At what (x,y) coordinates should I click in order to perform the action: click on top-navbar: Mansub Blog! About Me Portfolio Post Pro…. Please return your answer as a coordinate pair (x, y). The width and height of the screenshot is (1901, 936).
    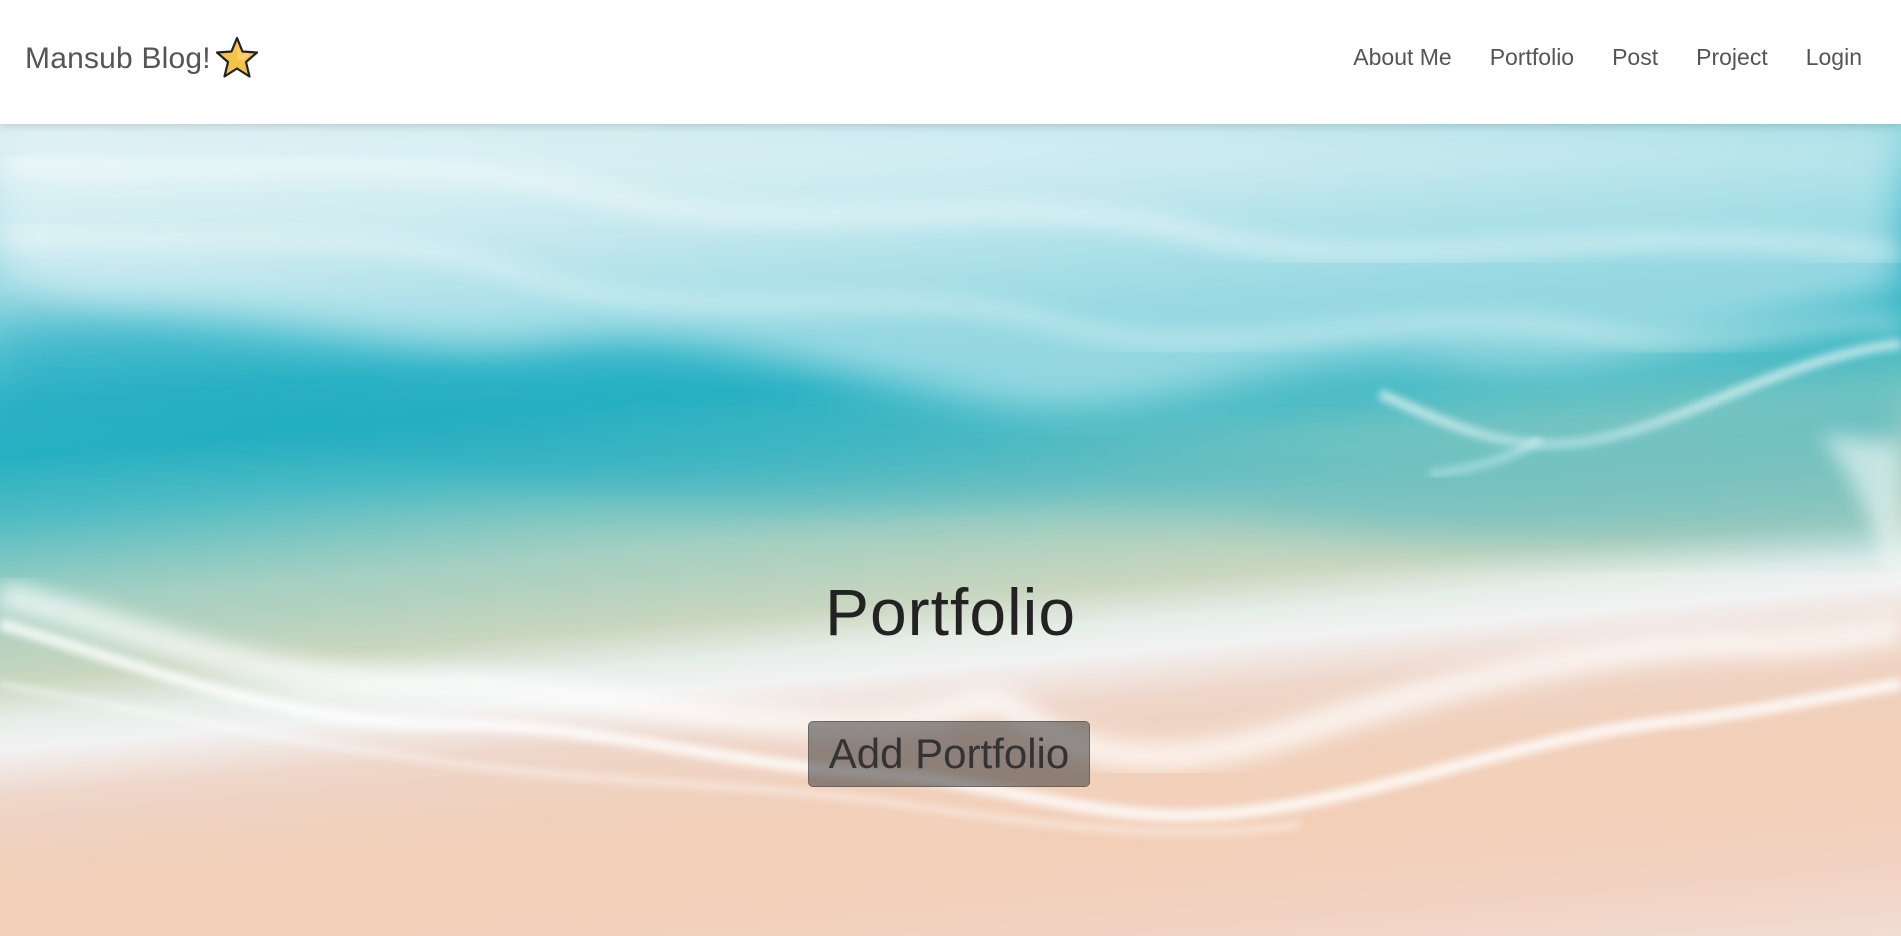
    Looking at the image, I should click on (950, 62).